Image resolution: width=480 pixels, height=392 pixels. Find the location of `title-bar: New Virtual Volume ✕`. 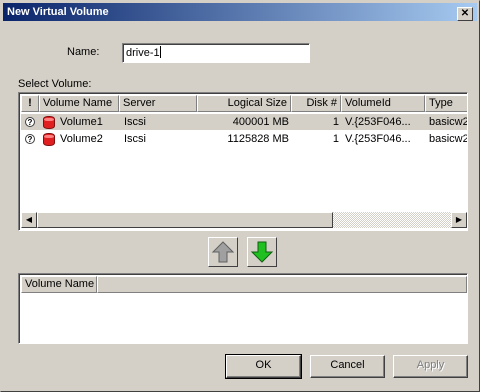

title-bar: New Virtual Volume ✕ is located at coordinates (240, 12).